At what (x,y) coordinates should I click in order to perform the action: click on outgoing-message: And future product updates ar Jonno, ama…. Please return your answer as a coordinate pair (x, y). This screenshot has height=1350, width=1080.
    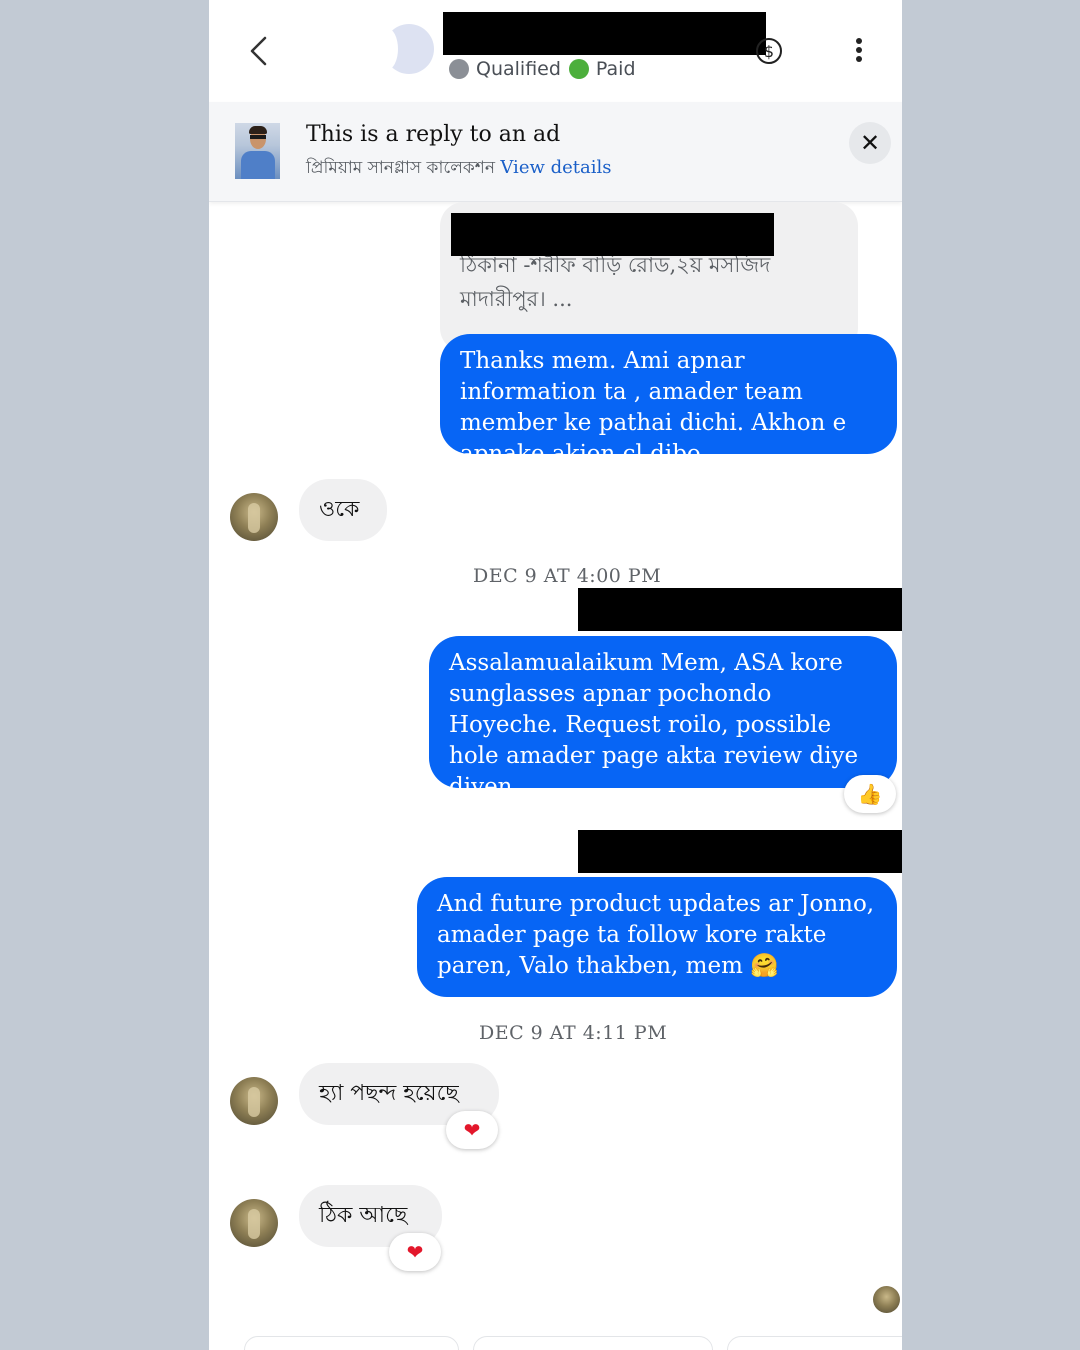
    Looking at the image, I should click on (657, 937).